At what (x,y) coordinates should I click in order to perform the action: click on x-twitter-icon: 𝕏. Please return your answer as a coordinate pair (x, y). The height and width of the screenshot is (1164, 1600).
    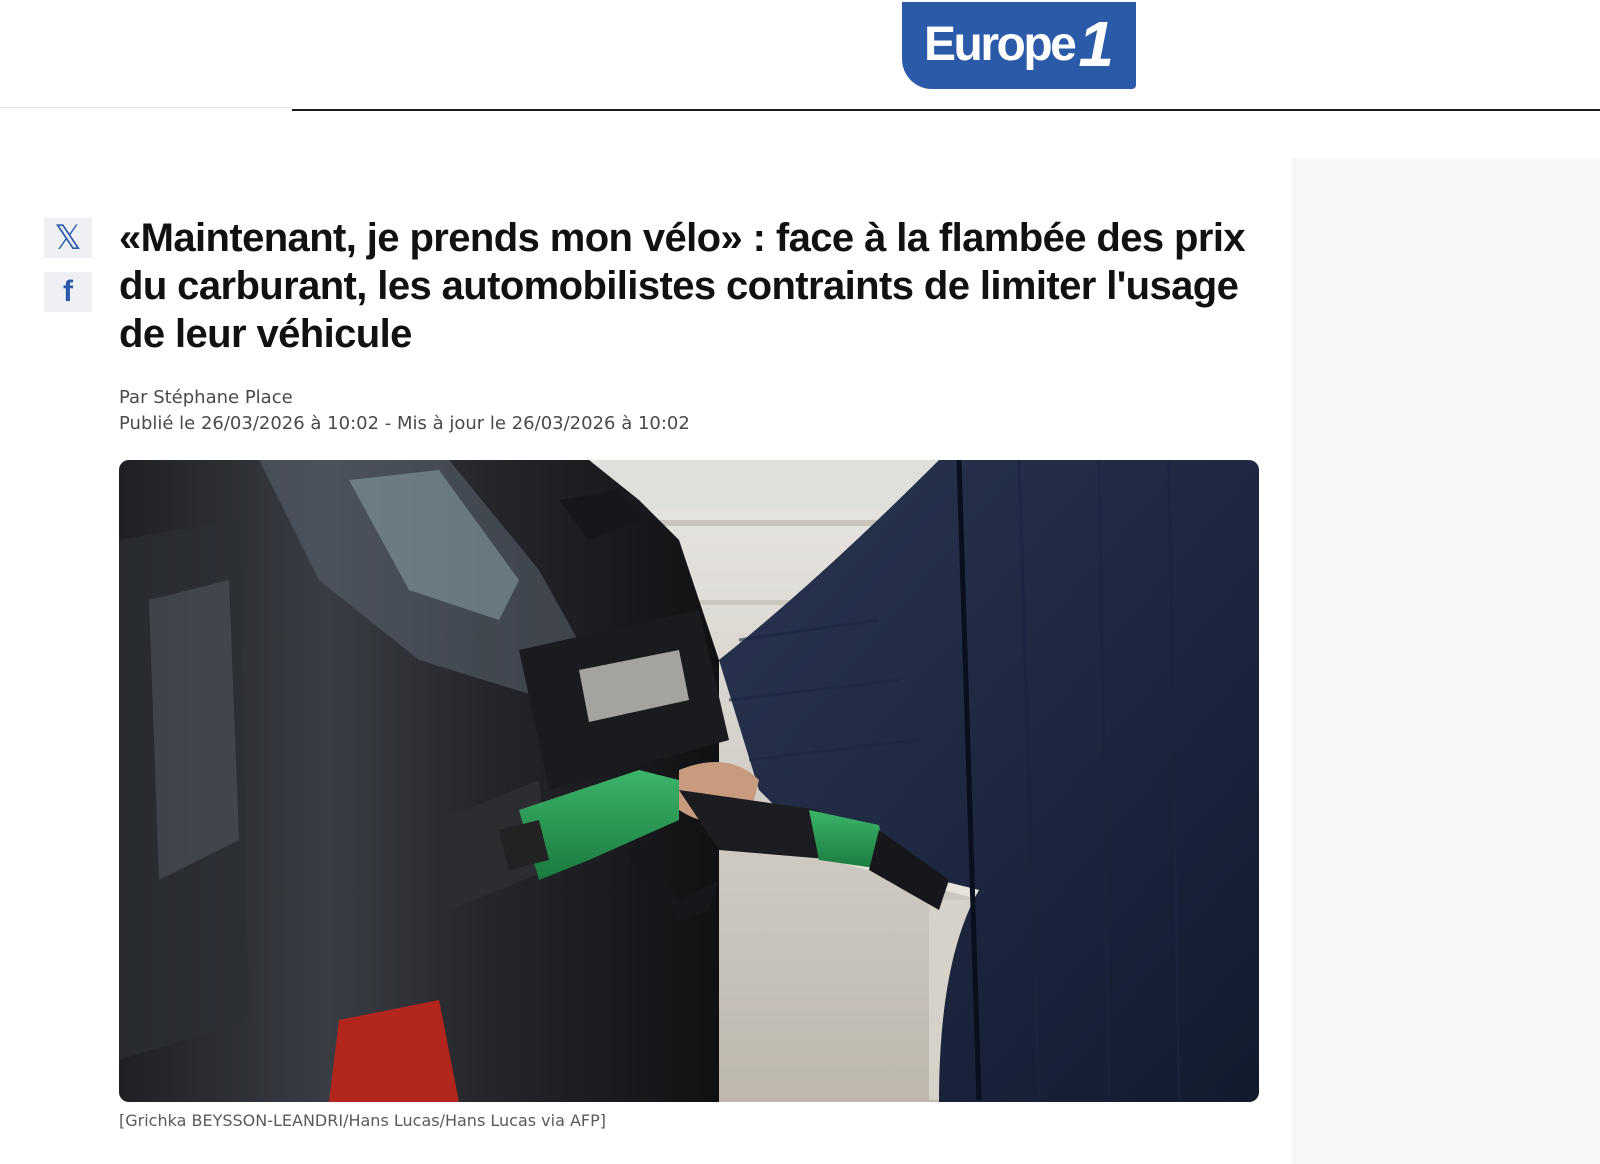
    Looking at the image, I should click on (68, 238).